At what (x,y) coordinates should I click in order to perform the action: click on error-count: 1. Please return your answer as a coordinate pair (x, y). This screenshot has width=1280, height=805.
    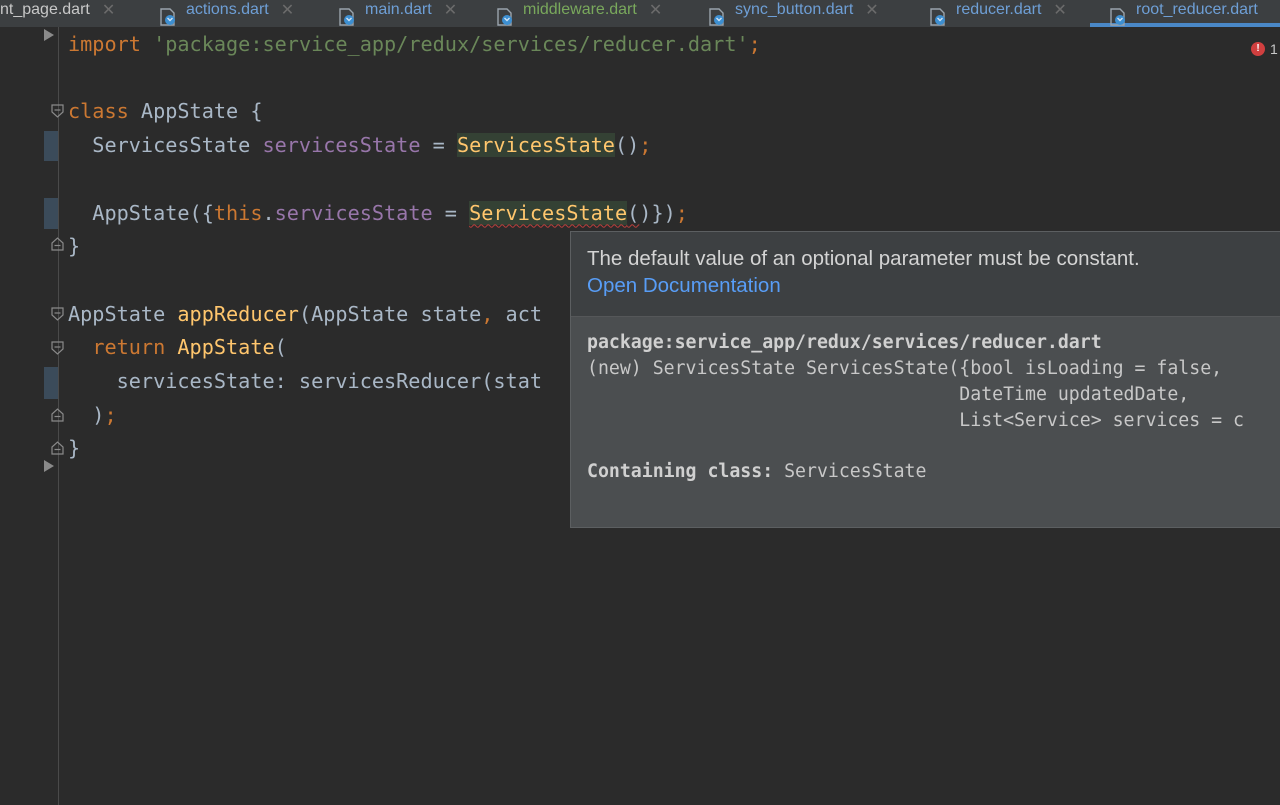
    Looking at the image, I should click on (1274, 49).